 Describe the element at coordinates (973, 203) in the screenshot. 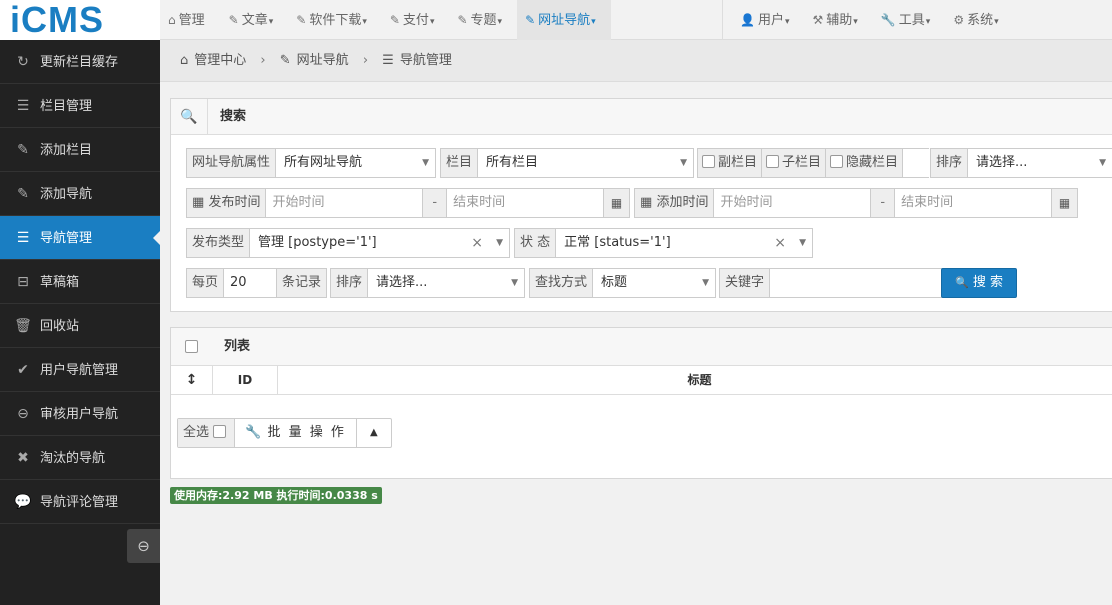

I see `add-end-input: 结束时间` at that location.